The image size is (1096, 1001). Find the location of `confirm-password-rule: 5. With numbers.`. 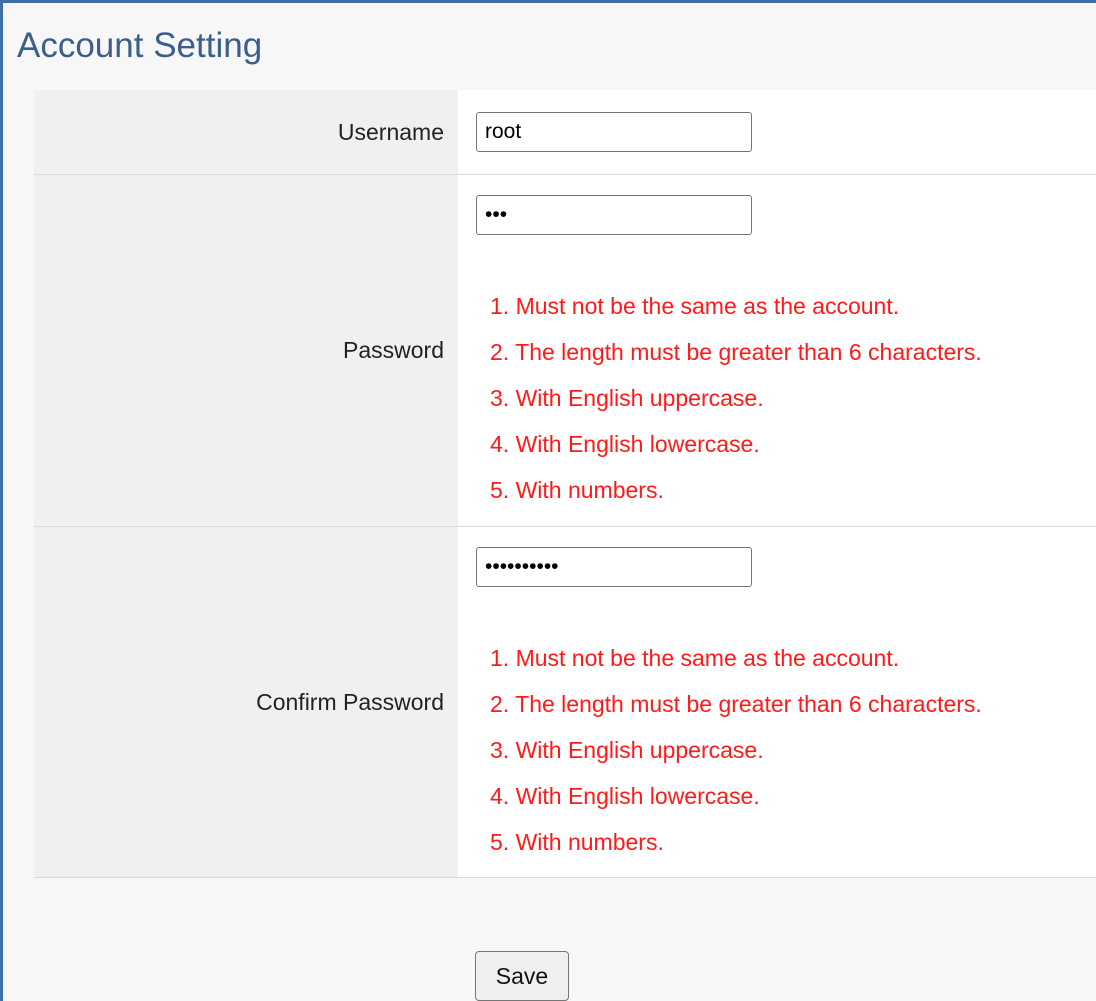

confirm-password-rule: 5. With numbers. is located at coordinates (577, 842).